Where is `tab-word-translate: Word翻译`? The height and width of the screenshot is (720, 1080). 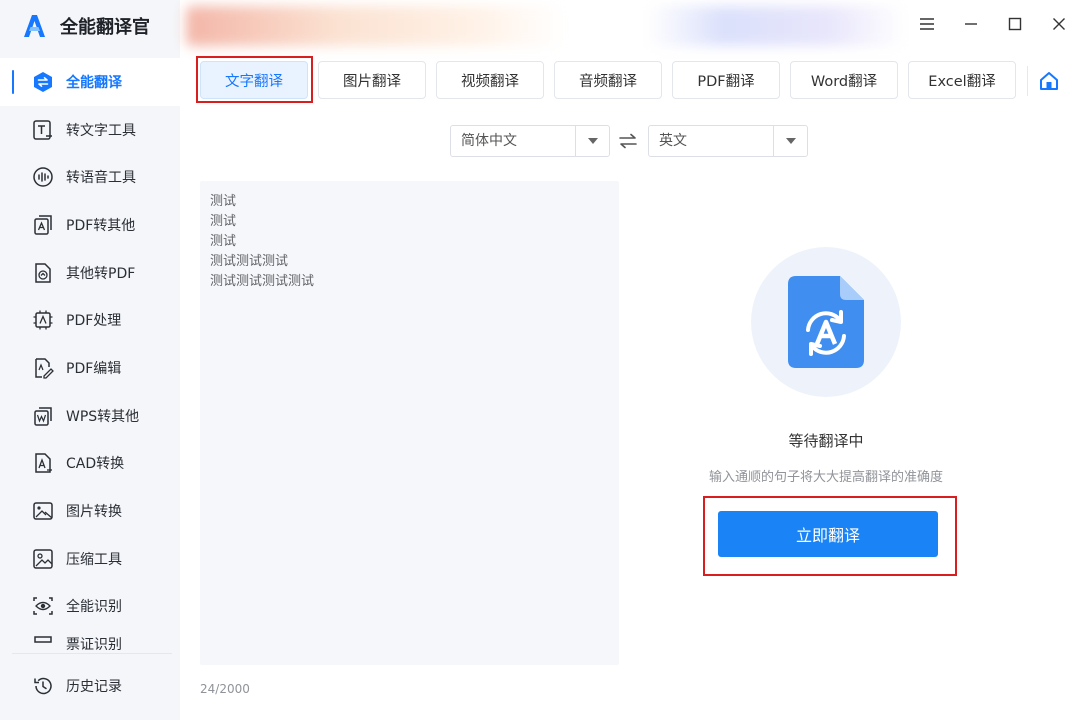
tab-word-translate: Word翻译 is located at coordinates (844, 80).